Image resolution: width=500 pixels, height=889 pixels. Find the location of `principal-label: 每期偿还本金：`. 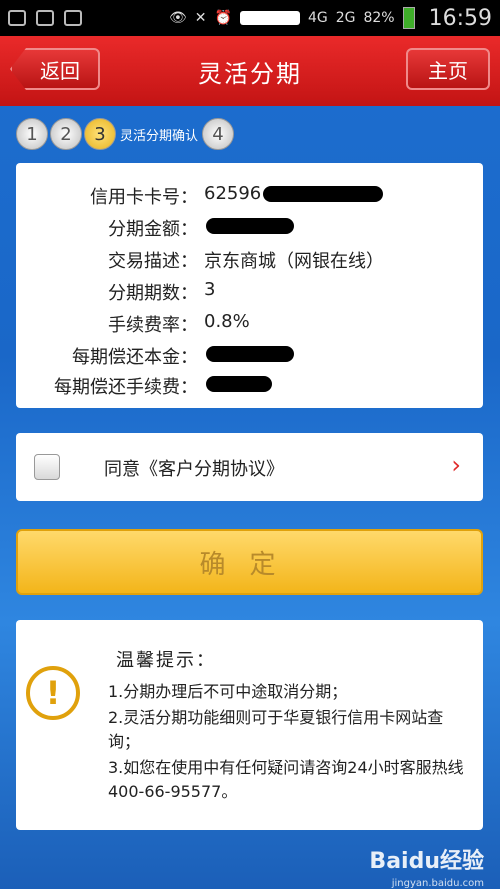

principal-label: 每期偿还本金： is located at coordinates (135, 357).